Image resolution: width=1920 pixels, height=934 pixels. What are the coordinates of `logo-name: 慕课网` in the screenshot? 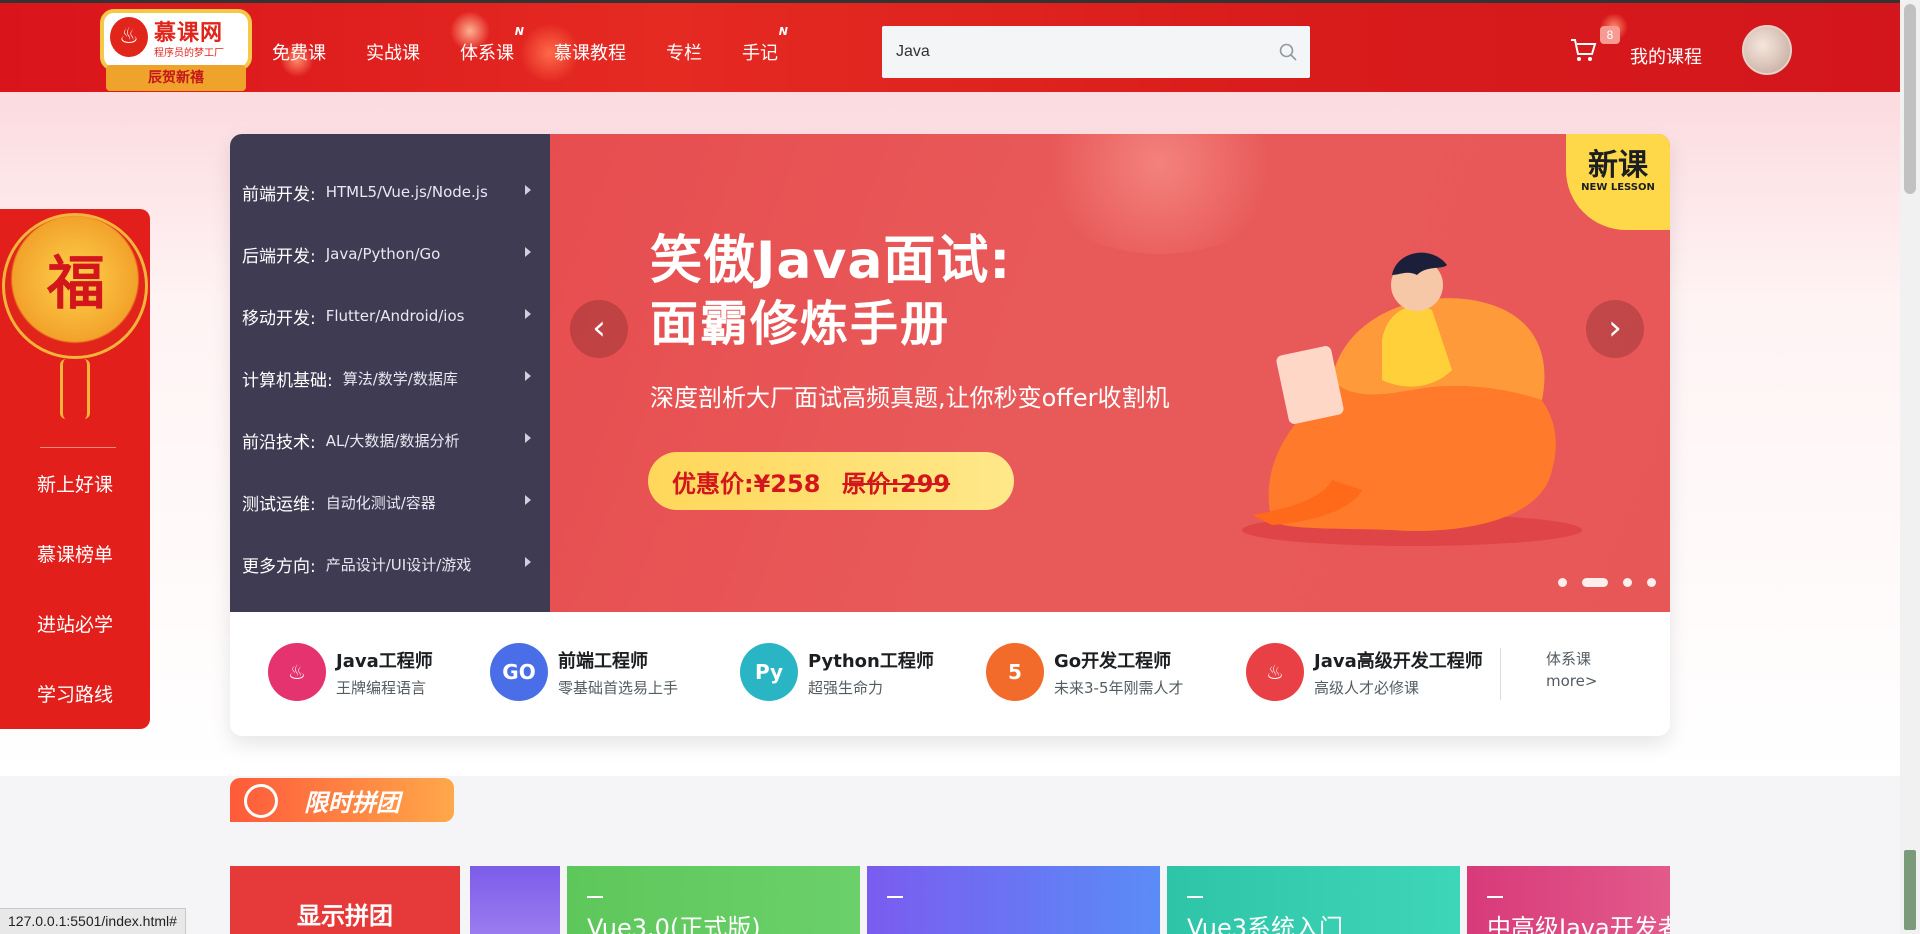 It's located at (189, 33).